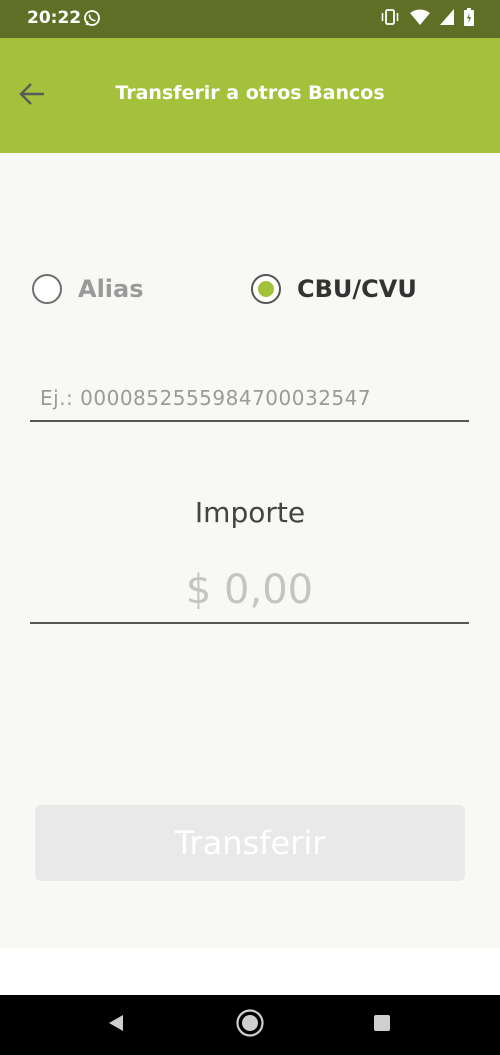 The height and width of the screenshot is (1055, 500). What do you see at coordinates (250, 19) in the screenshot?
I see `status-bar: 20:22` at bounding box center [250, 19].